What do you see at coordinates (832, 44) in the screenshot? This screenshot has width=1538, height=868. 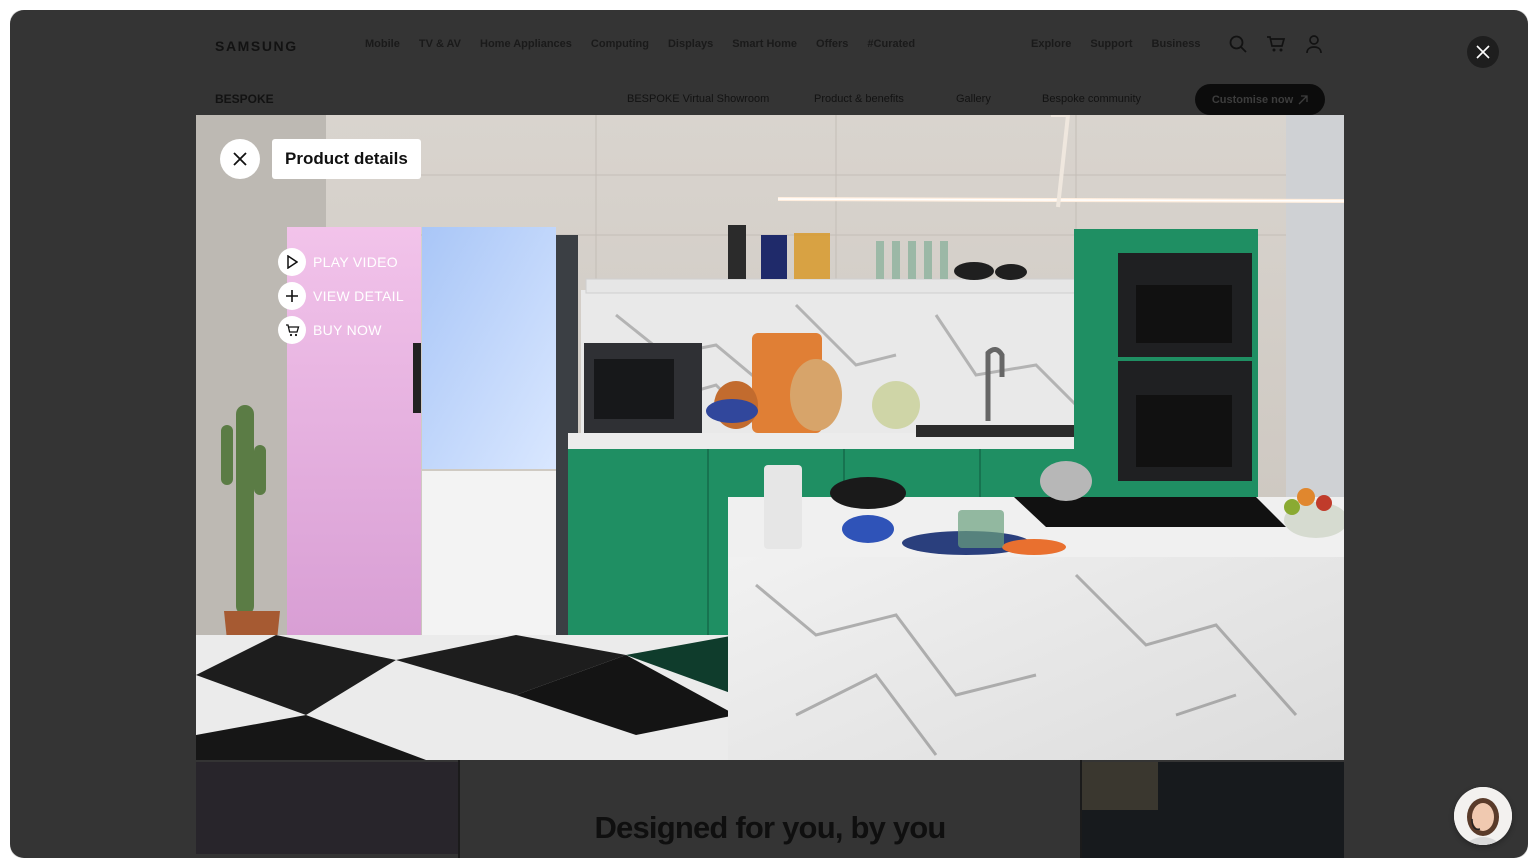 I see `nav-item-offers: Offers` at bounding box center [832, 44].